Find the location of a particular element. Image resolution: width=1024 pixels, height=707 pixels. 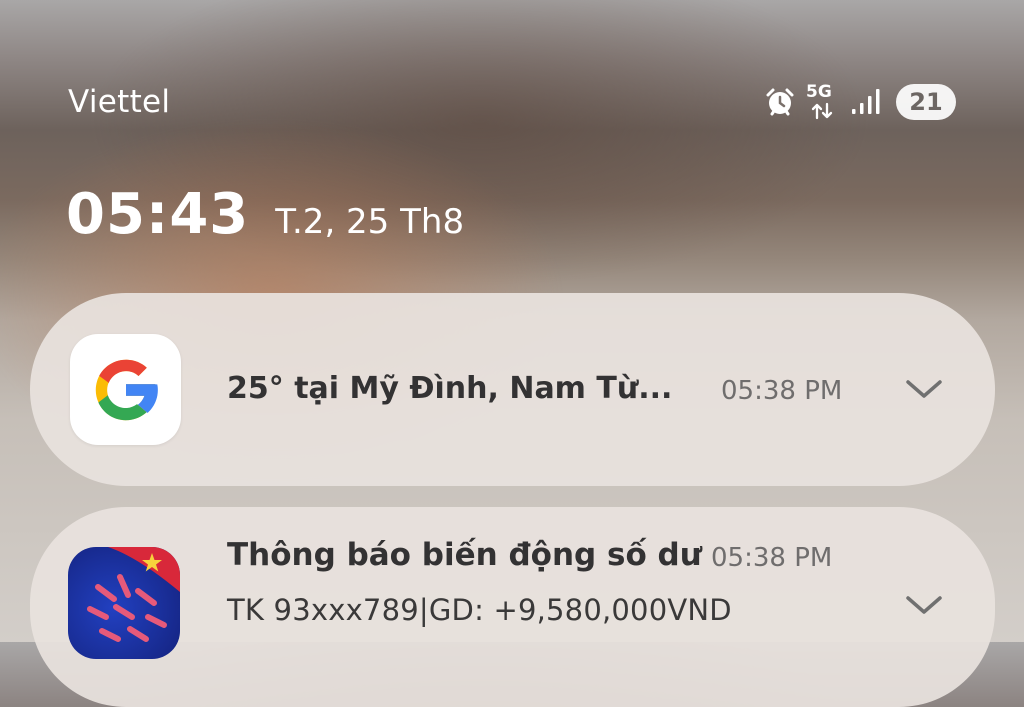

battery-level: 21 is located at coordinates (926, 102).